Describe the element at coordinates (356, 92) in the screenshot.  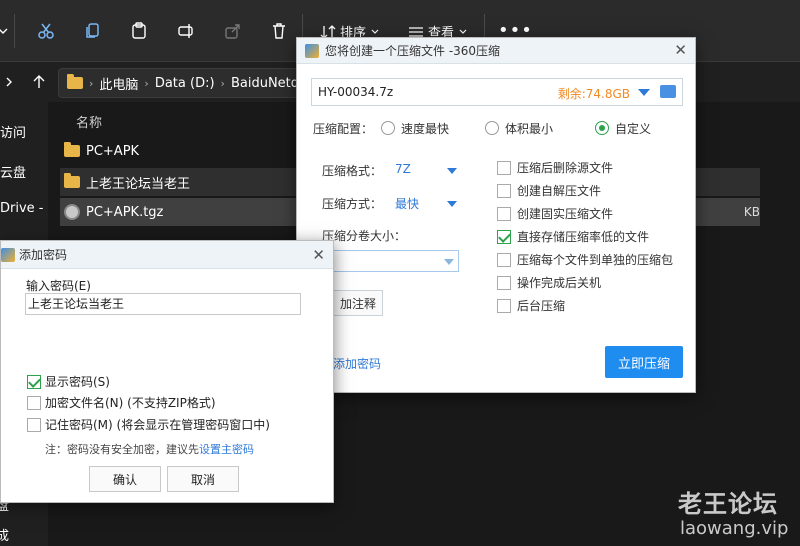
I see `archive-path-value: HY-00034.7z` at that location.